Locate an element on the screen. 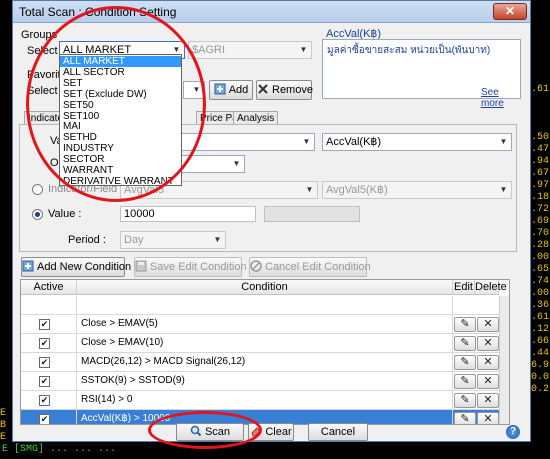  variable-combo: AccVal(K฿) ▼ is located at coordinates (417, 142).